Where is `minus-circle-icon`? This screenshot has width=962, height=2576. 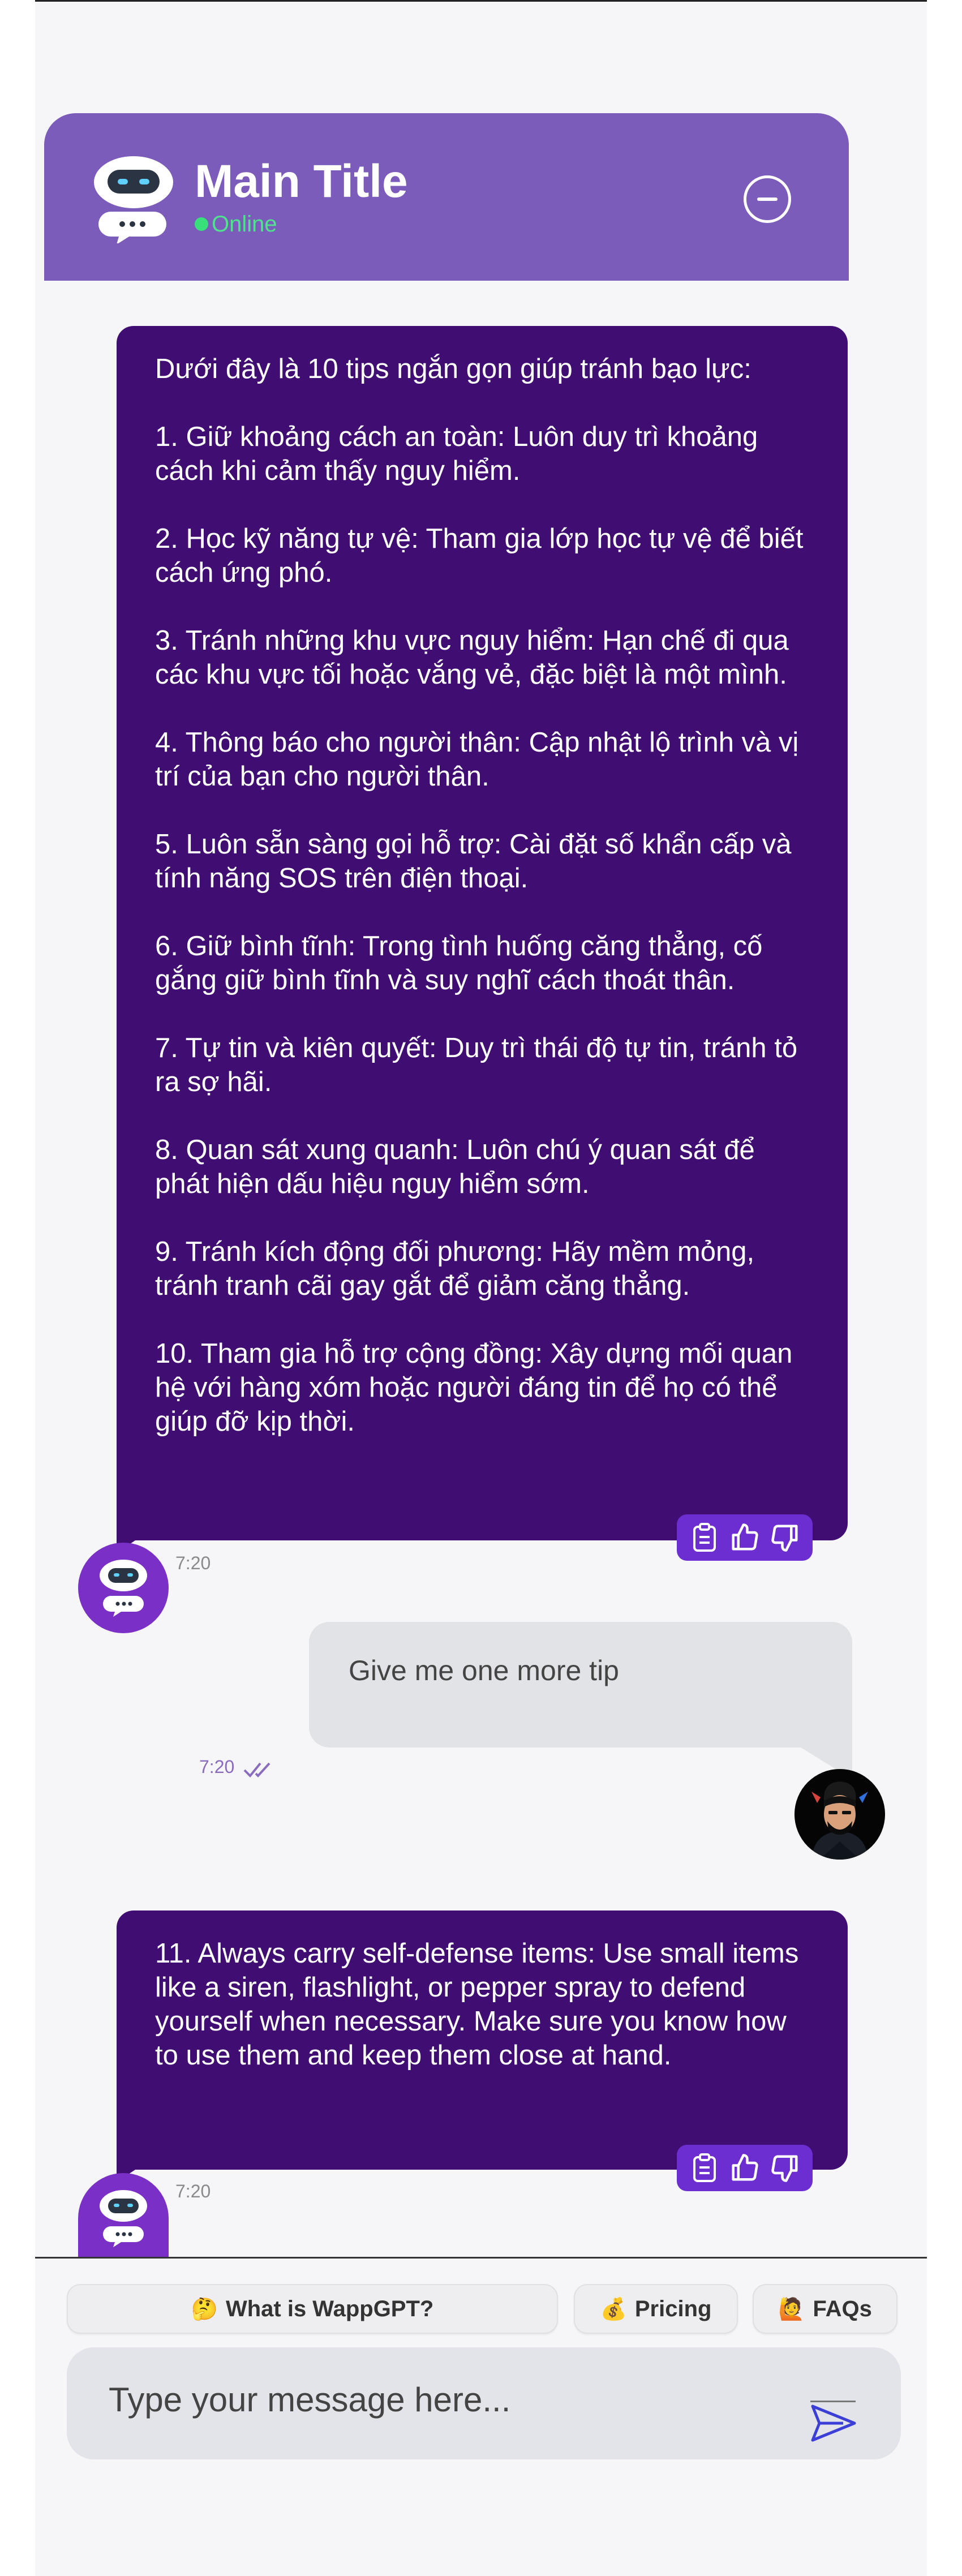
minus-circle-icon is located at coordinates (767, 200).